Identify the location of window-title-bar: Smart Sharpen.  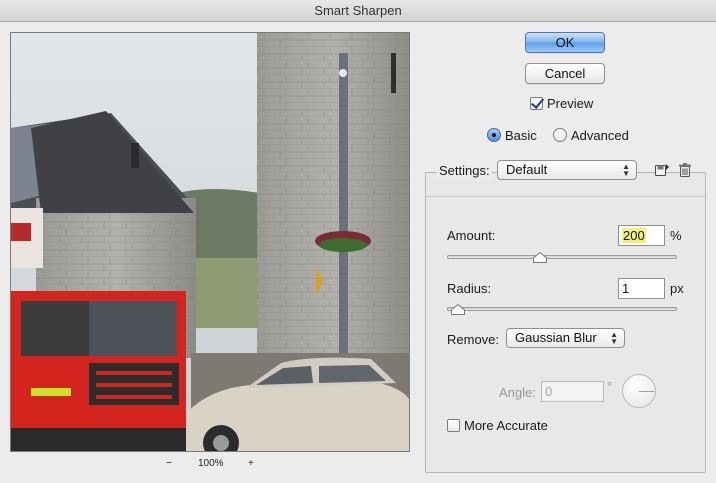
(358, 11).